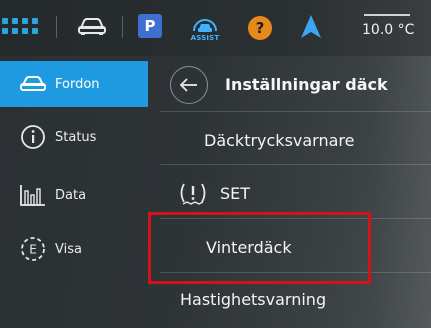  I want to click on tire-pressure-warning-icon, so click(193, 195).